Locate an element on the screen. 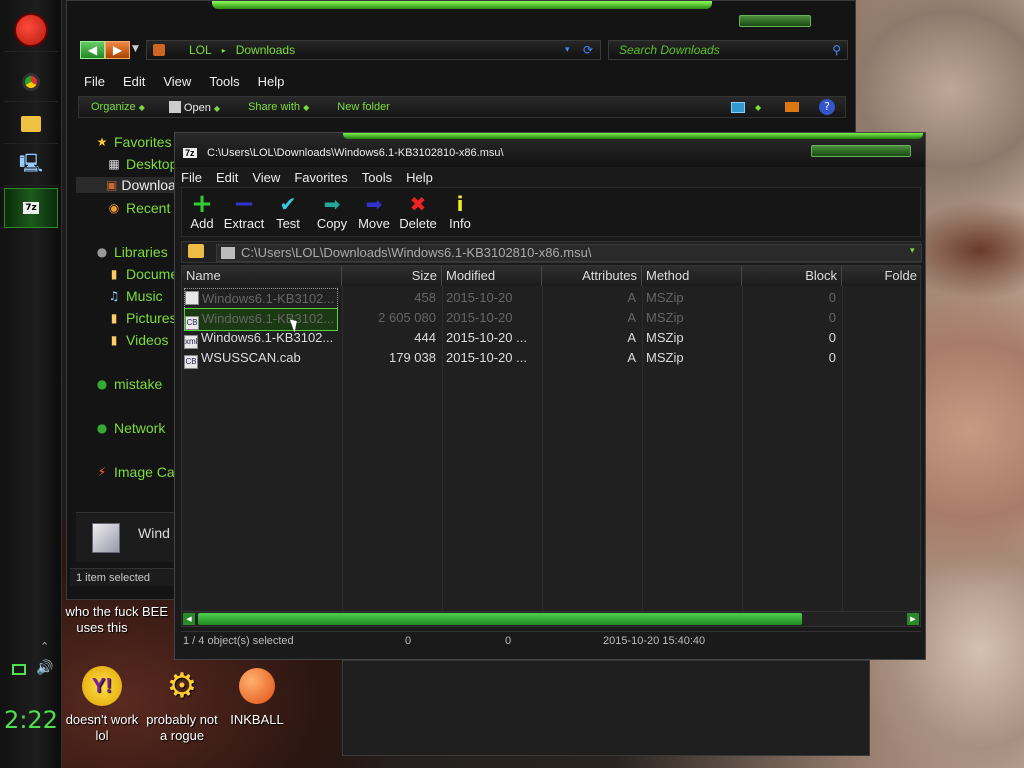 This screenshot has height=768, width=1024. col-method: Method is located at coordinates (692, 276).